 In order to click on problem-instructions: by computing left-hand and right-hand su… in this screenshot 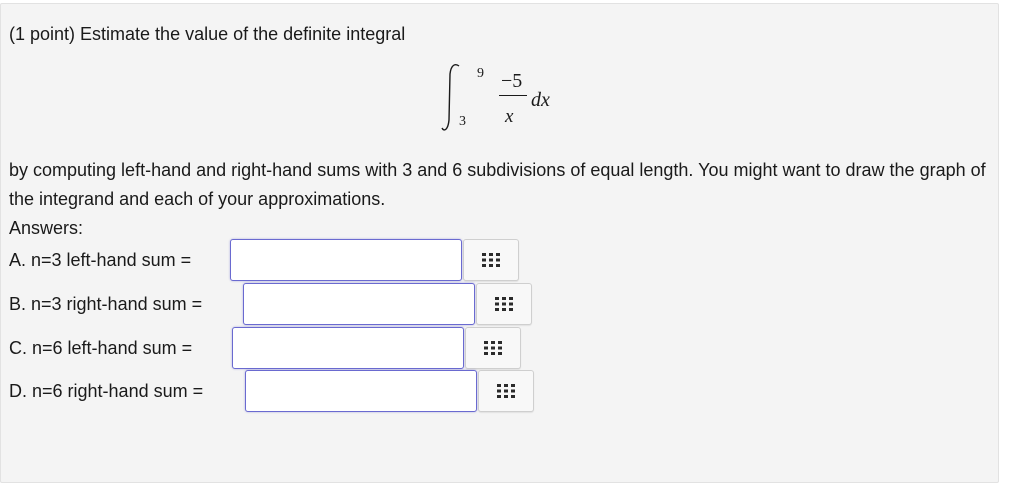, I will do `click(497, 184)`.